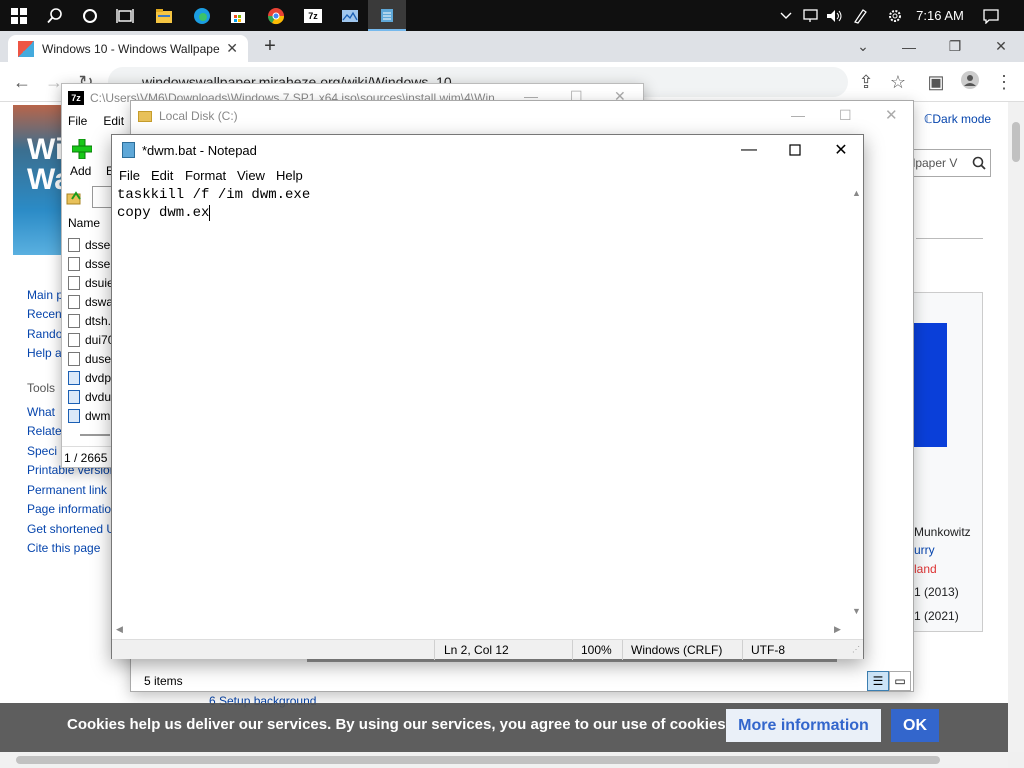 This screenshot has width=1024, height=768. I want to click on network-icon, so click(811, 15).